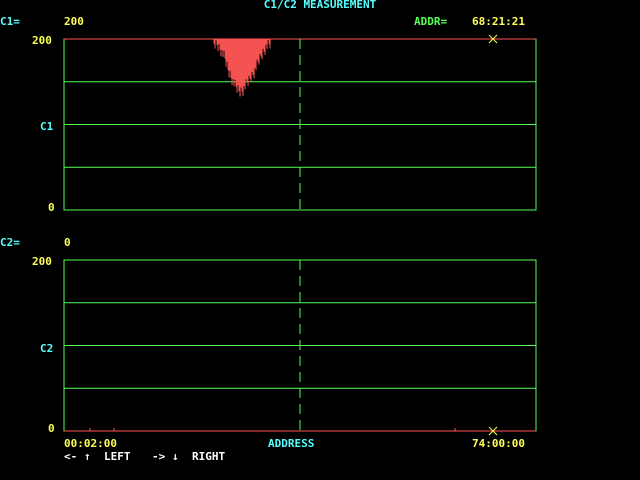 The width and height of the screenshot is (640, 480). I want to click on c2-cursor, so click(398, 348).